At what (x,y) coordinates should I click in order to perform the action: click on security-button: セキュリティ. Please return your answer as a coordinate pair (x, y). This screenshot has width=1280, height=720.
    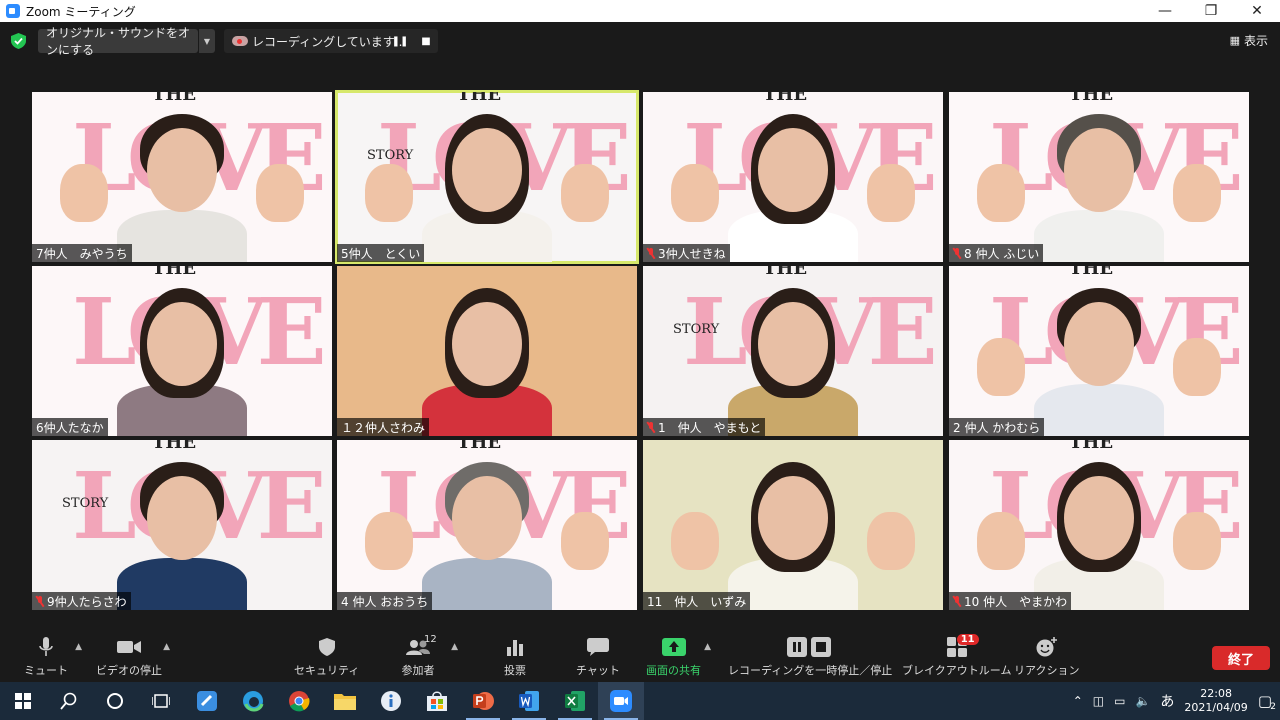
    Looking at the image, I should click on (326, 657).